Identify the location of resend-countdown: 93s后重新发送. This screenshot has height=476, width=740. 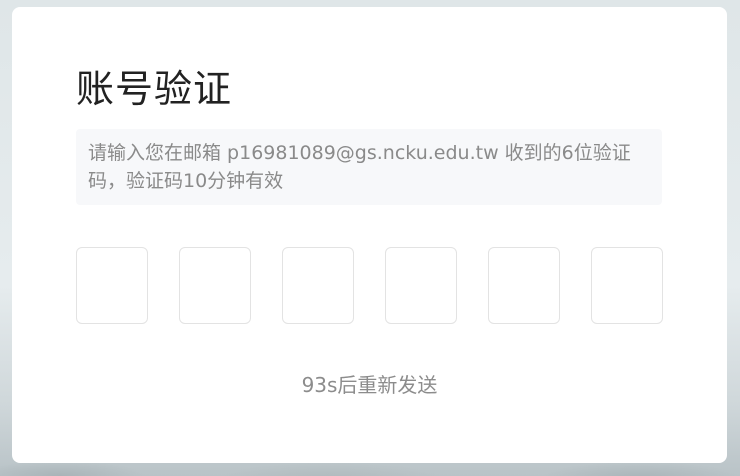
(369, 385).